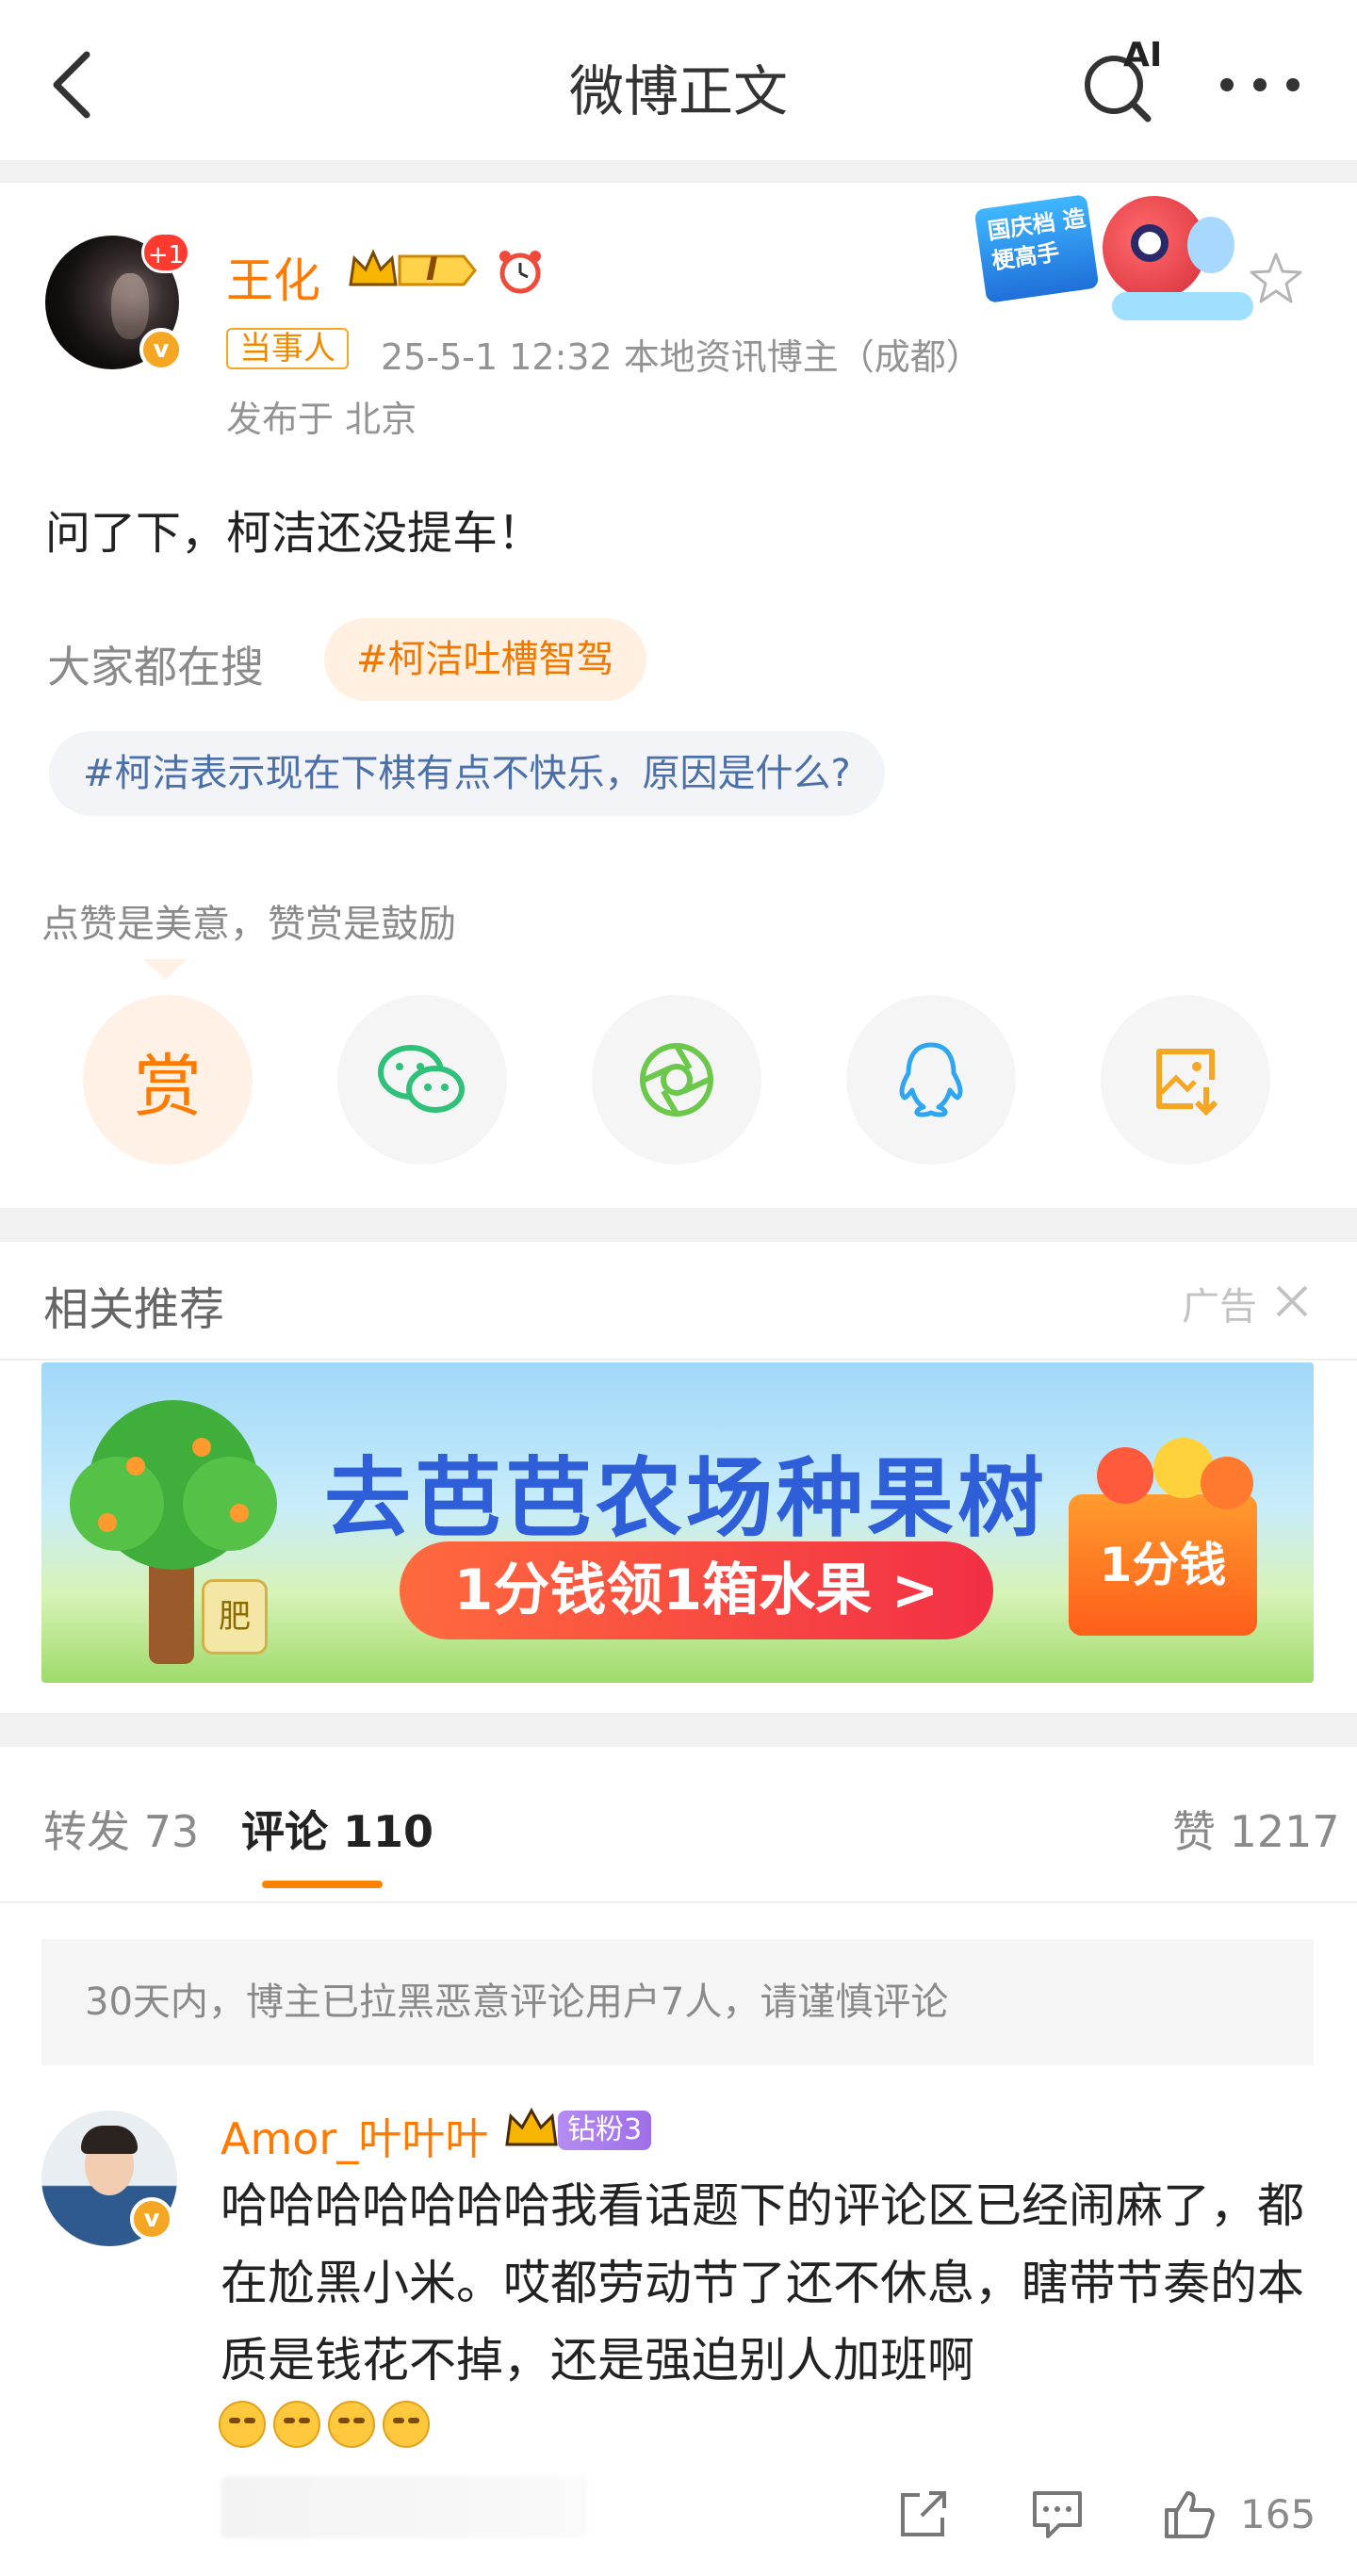  What do you see at coordinates (413, 270) in the screenshot?
I see `member-crown-icon: I` at bounding box center [413, 270].